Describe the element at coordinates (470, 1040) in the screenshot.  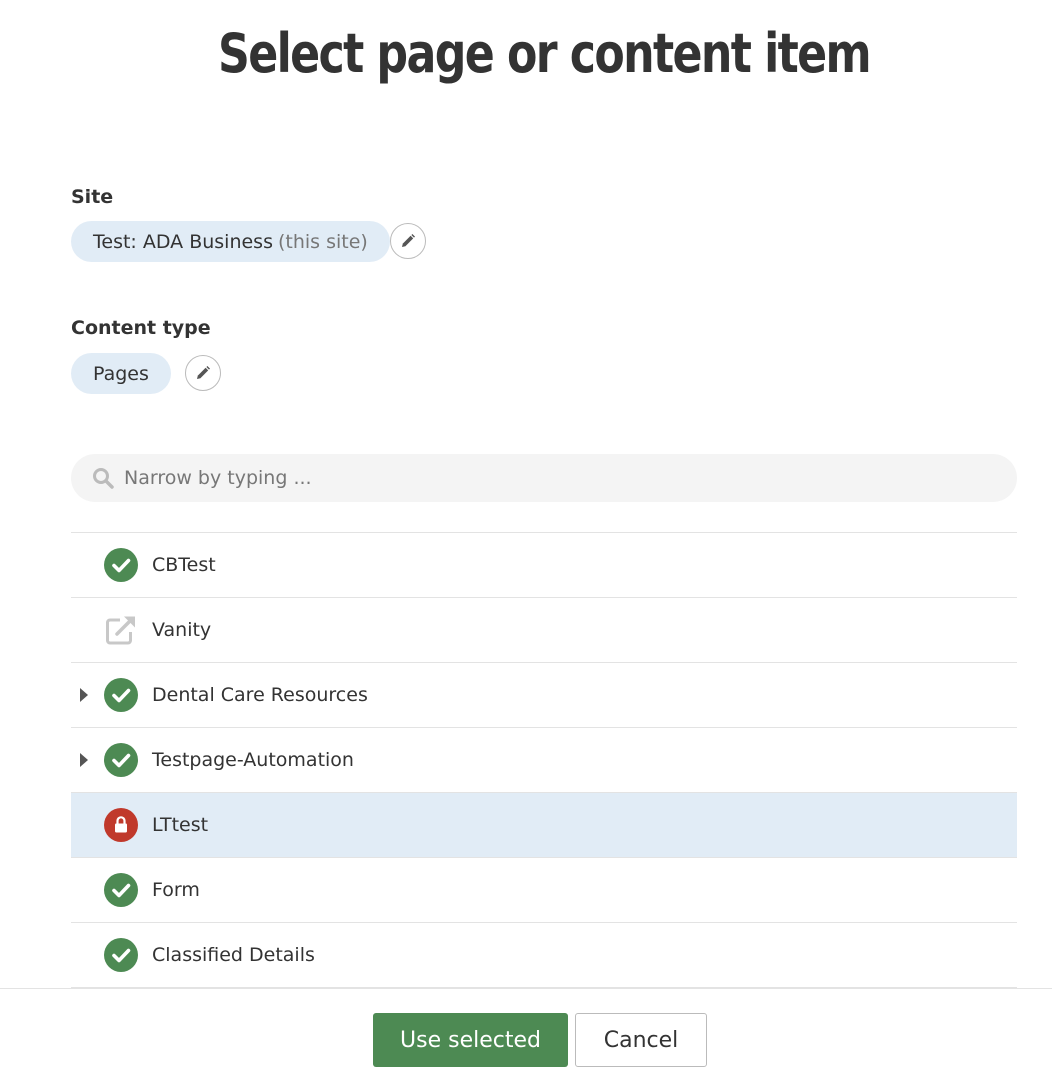
I see `use-selected-button: Use selected` at that location.